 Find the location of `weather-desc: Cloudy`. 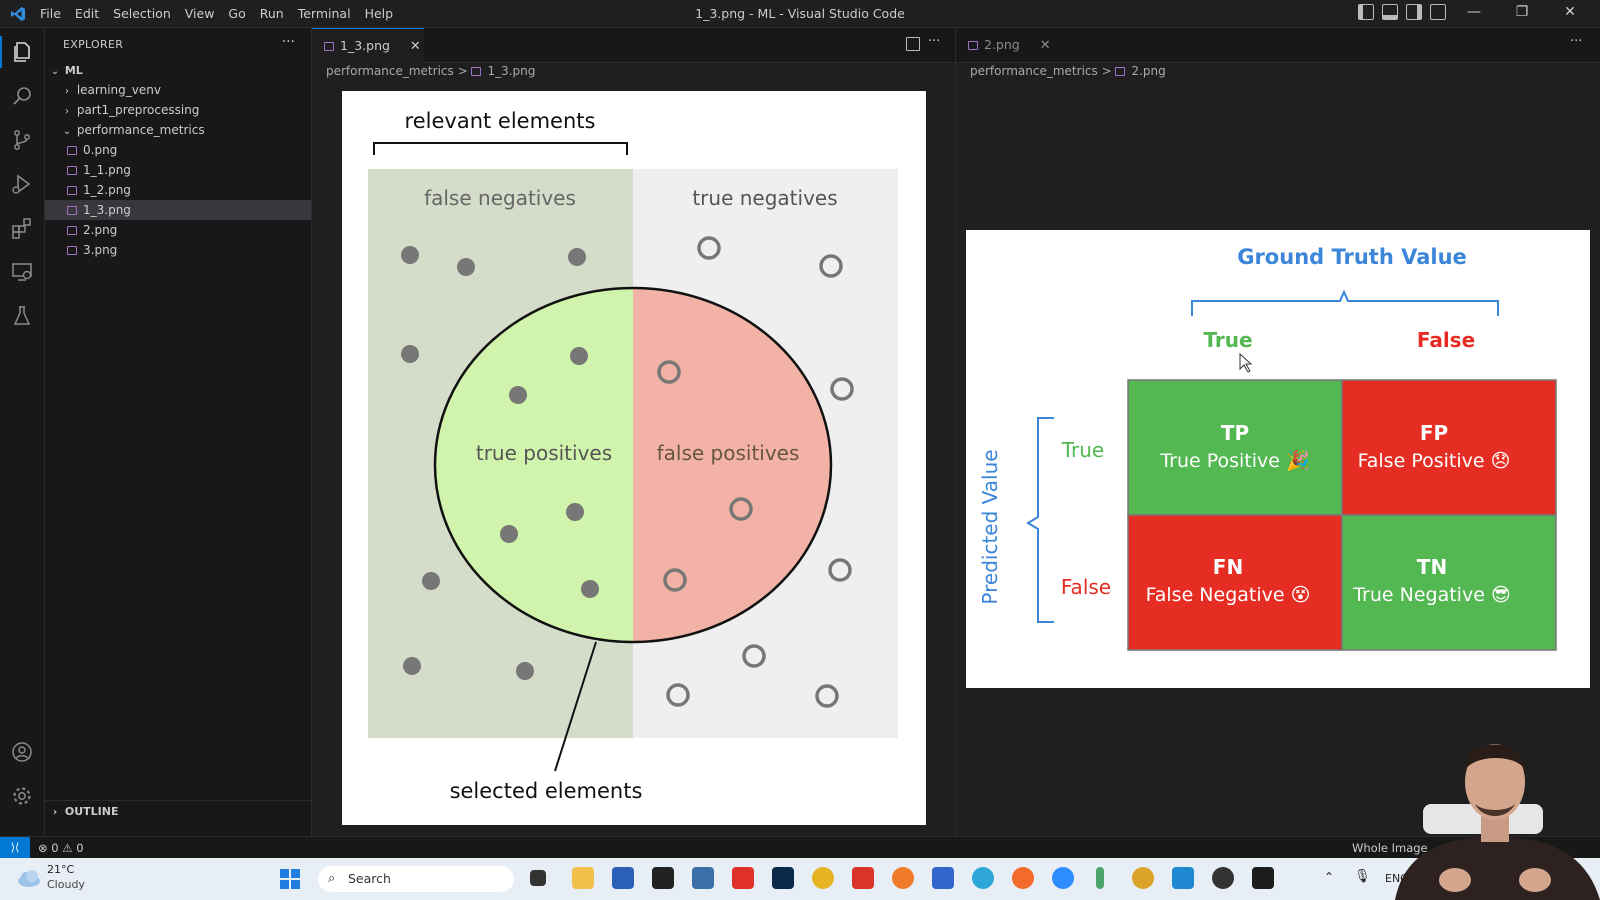

weather-desc: Cloudy is located at coordinates (66, 884).